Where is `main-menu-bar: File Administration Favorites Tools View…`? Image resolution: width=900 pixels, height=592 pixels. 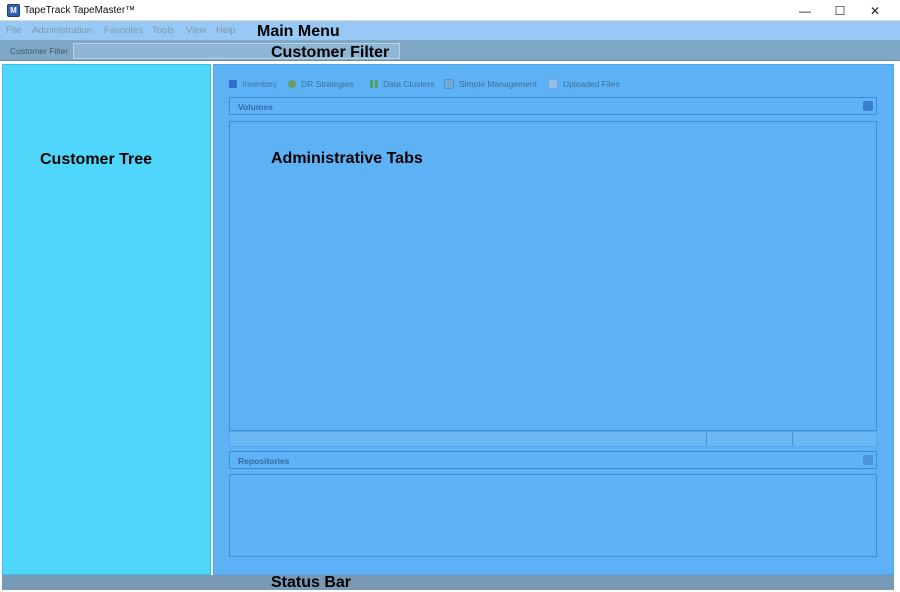
main-menu-bar: File Administration Favorites Tools View… is located at coordinates (450, 30).